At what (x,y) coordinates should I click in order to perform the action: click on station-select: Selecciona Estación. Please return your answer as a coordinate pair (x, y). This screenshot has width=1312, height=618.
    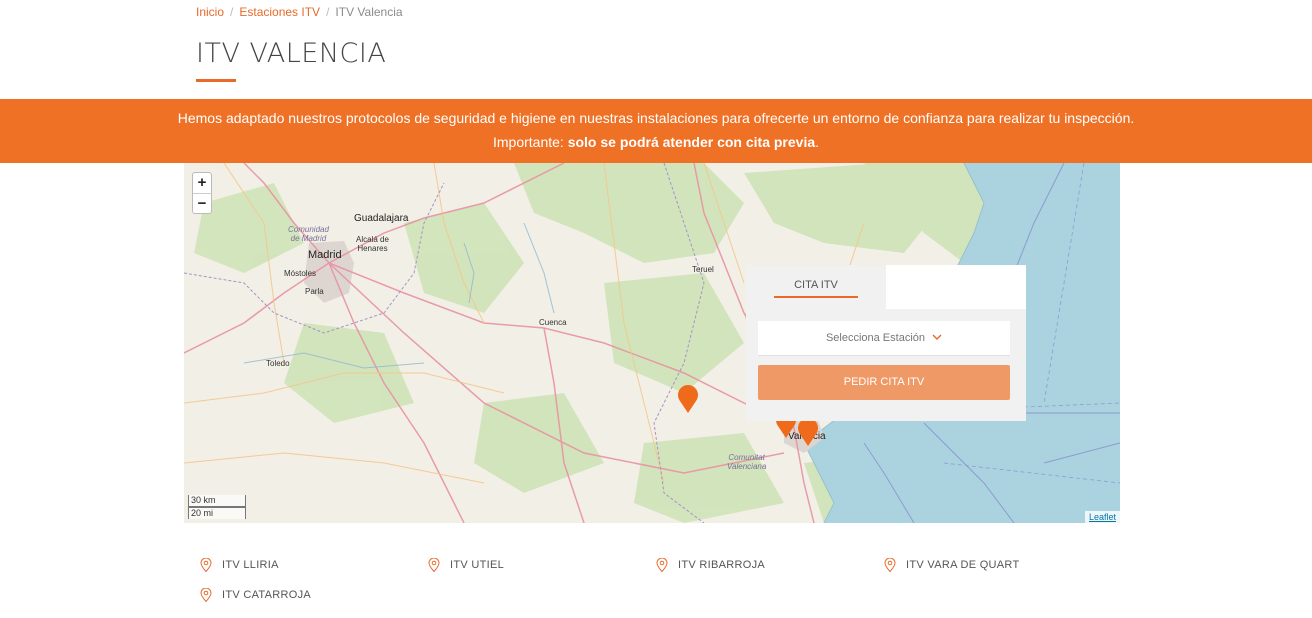
    Looking at the image, I should click on (884, 338).